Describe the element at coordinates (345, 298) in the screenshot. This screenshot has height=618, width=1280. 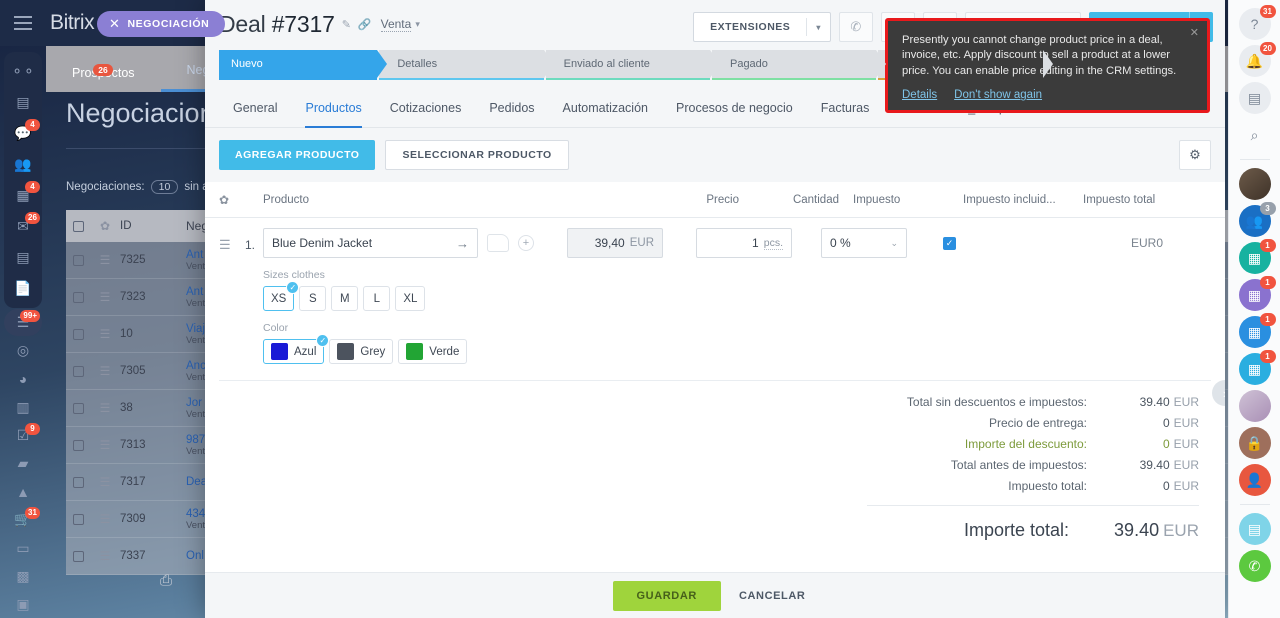
I see `variant-option-m: M` at that location.